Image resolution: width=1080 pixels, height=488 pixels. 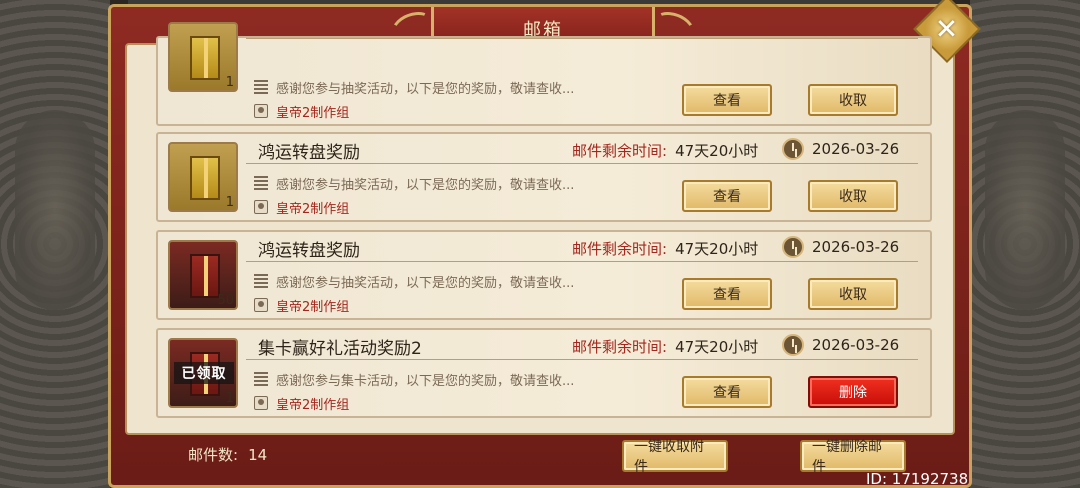 I want to click on mail-attachment-thumb: 50, so click(x=203, y=275).